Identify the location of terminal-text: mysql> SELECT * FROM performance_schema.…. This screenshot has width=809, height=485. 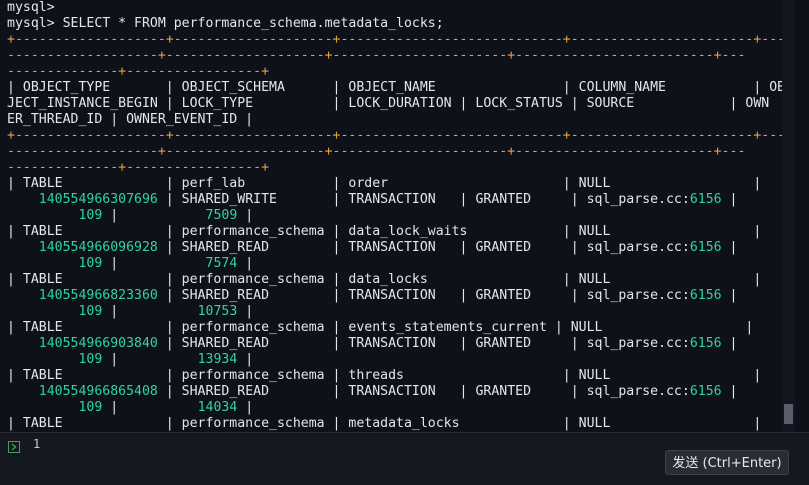
(225, 23).